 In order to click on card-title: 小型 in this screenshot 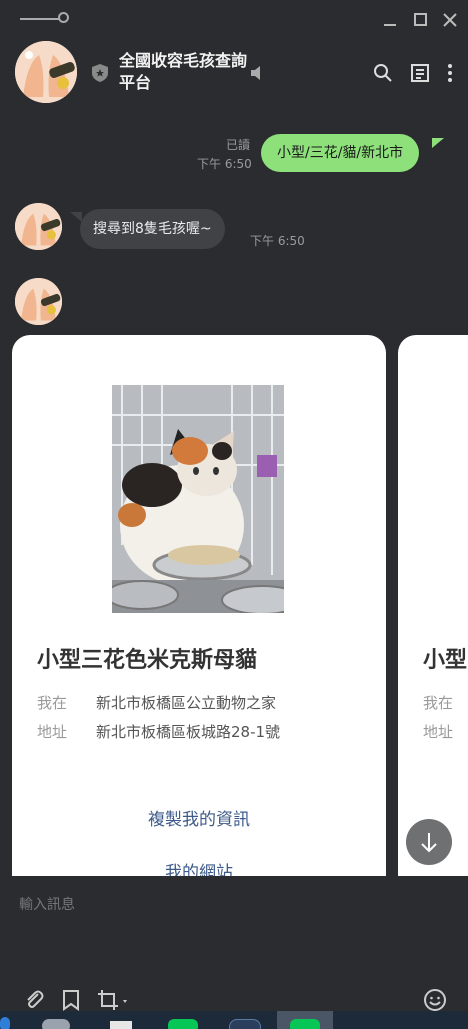, I will do `click(445, 660)`.